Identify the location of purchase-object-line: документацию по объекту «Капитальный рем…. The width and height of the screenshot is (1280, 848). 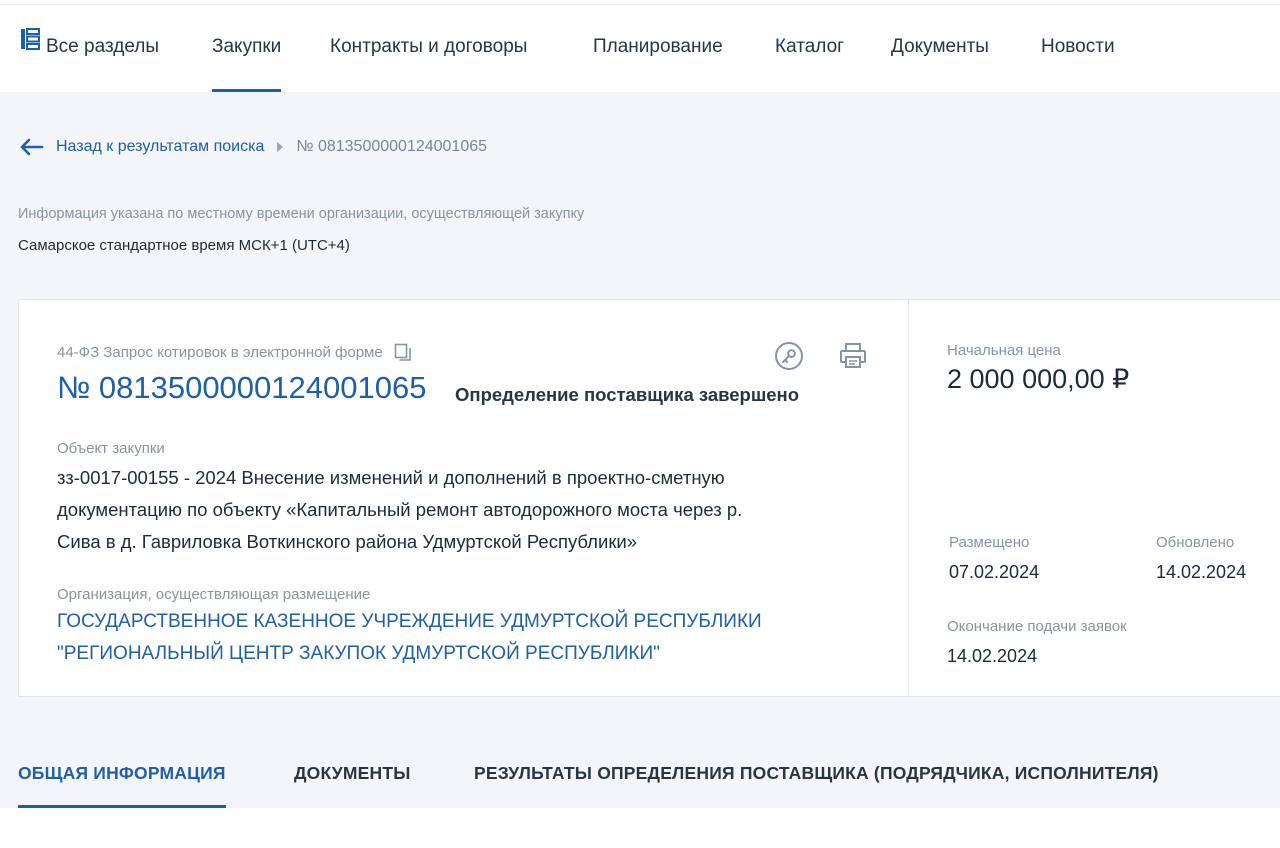
(400, 509).